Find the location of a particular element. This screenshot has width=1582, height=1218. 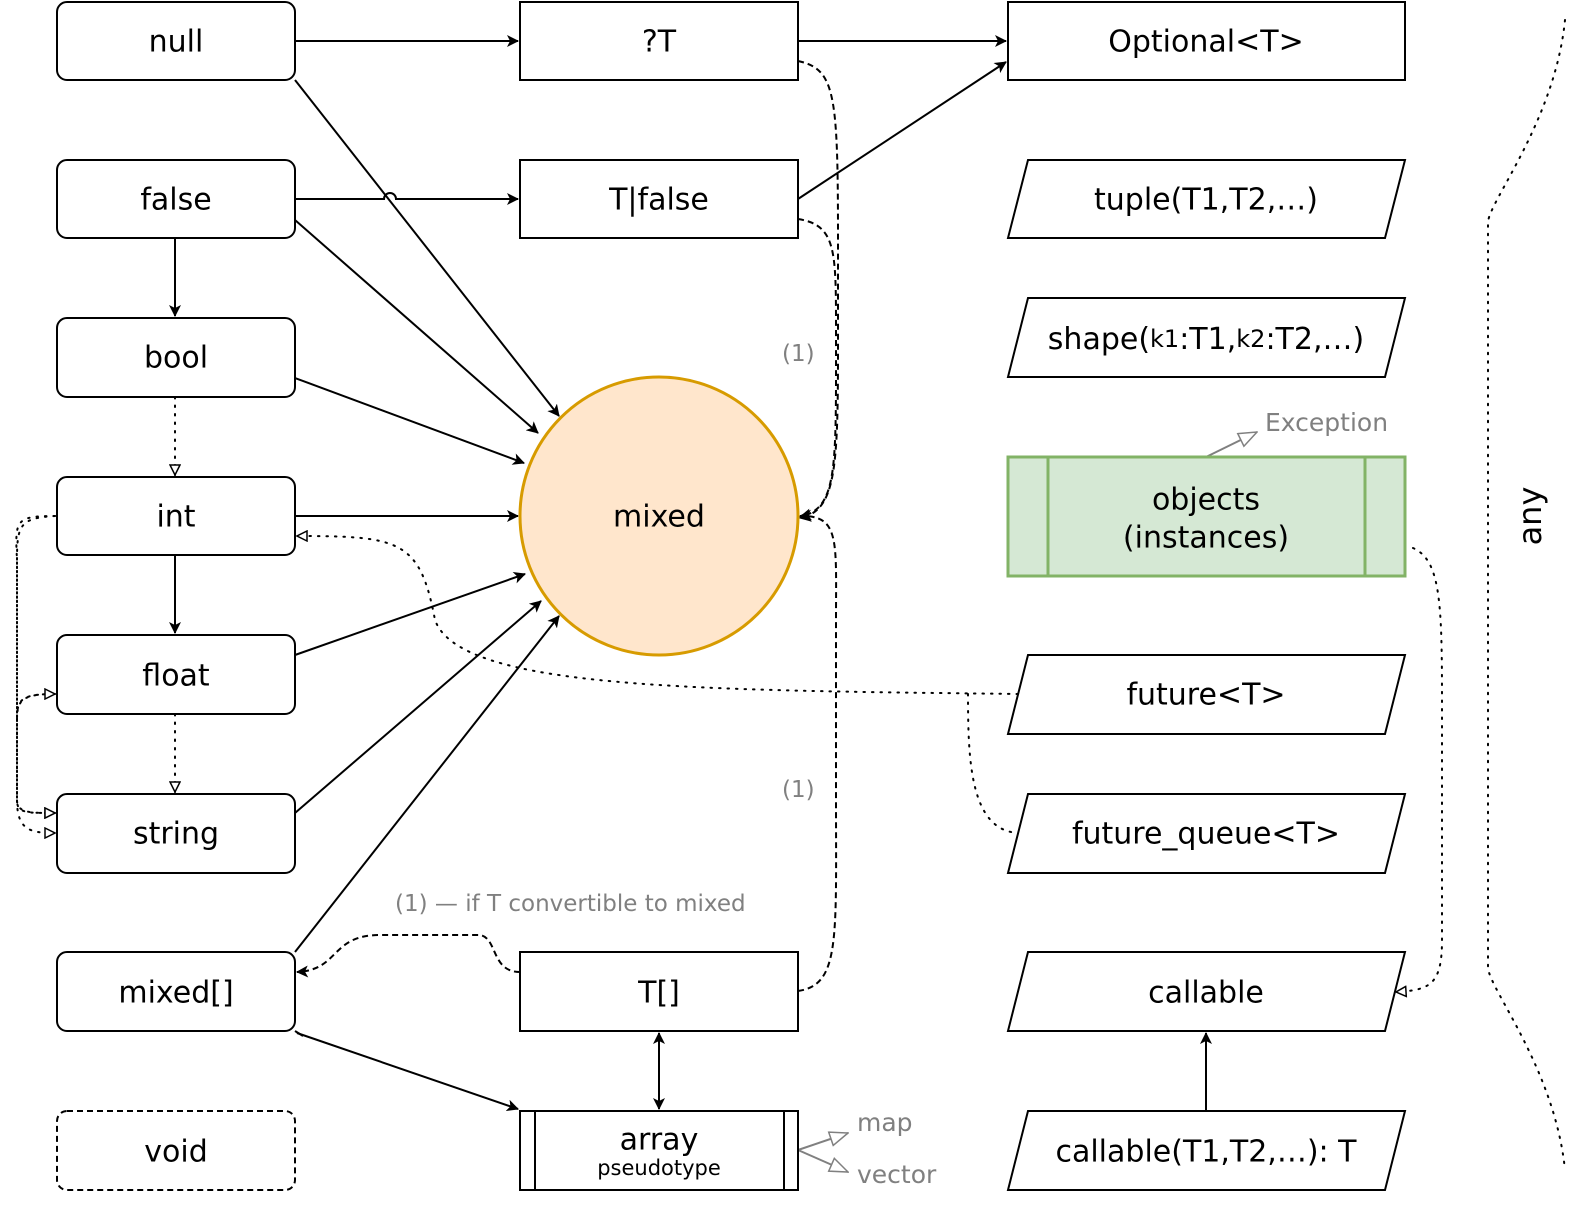

edge-futurequeue-link is located at coordinates (993, 763).